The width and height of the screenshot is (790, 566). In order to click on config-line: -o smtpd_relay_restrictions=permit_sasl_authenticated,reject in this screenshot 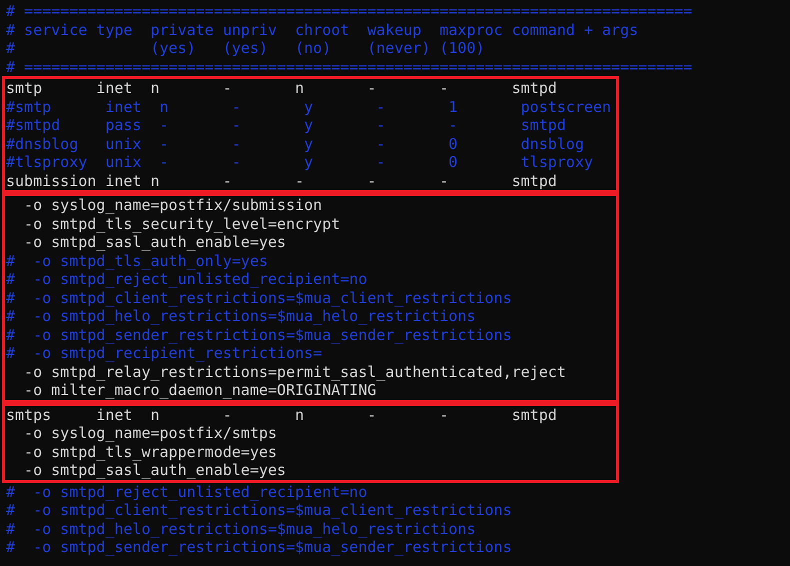, I will do `click(294, 371)`.